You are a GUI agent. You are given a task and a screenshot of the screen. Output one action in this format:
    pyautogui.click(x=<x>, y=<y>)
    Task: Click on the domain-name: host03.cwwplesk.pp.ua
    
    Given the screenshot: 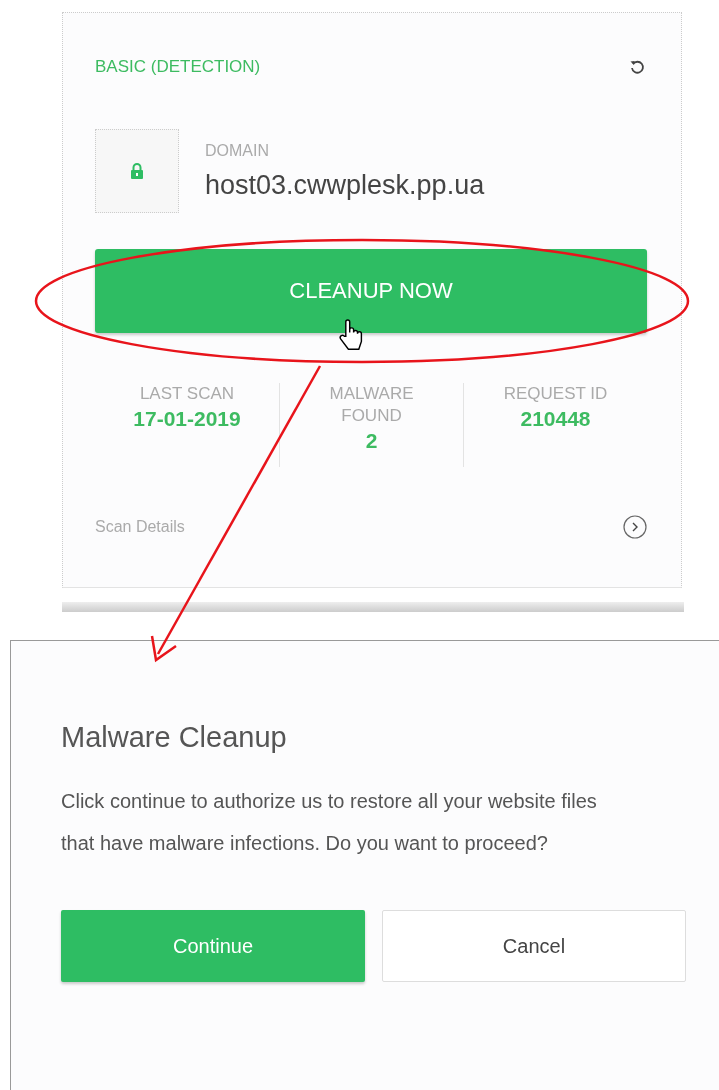 What is the action you would take?
    pyautogui.click(x=345, y=185)
    